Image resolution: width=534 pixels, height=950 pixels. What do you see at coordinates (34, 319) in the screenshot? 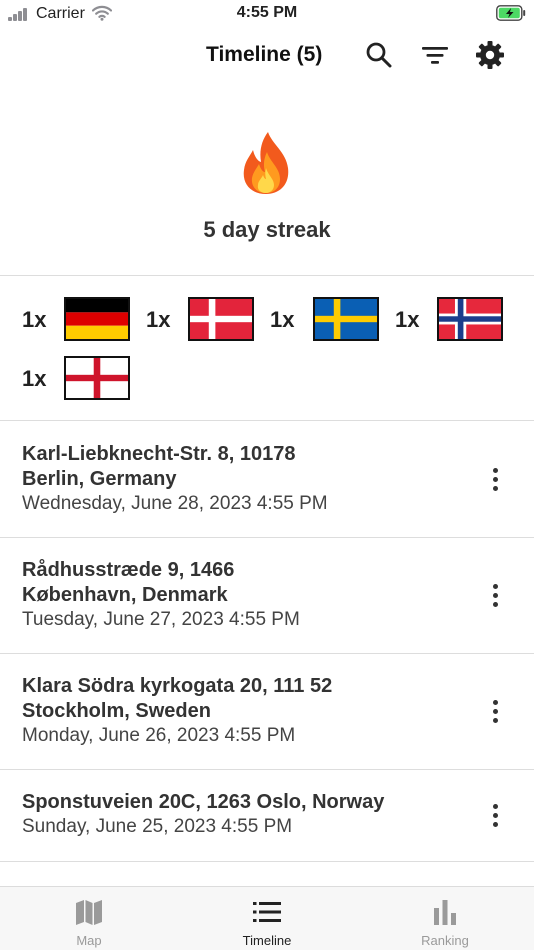
I see `flag-count-germany: 1x` at bounding box center [34, 319].